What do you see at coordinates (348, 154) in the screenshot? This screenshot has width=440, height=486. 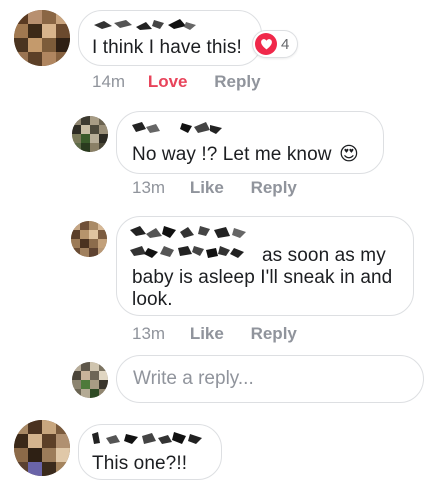 I see `heart-eyes-emoji-icon: 😍` at bounding box center [348, 154].